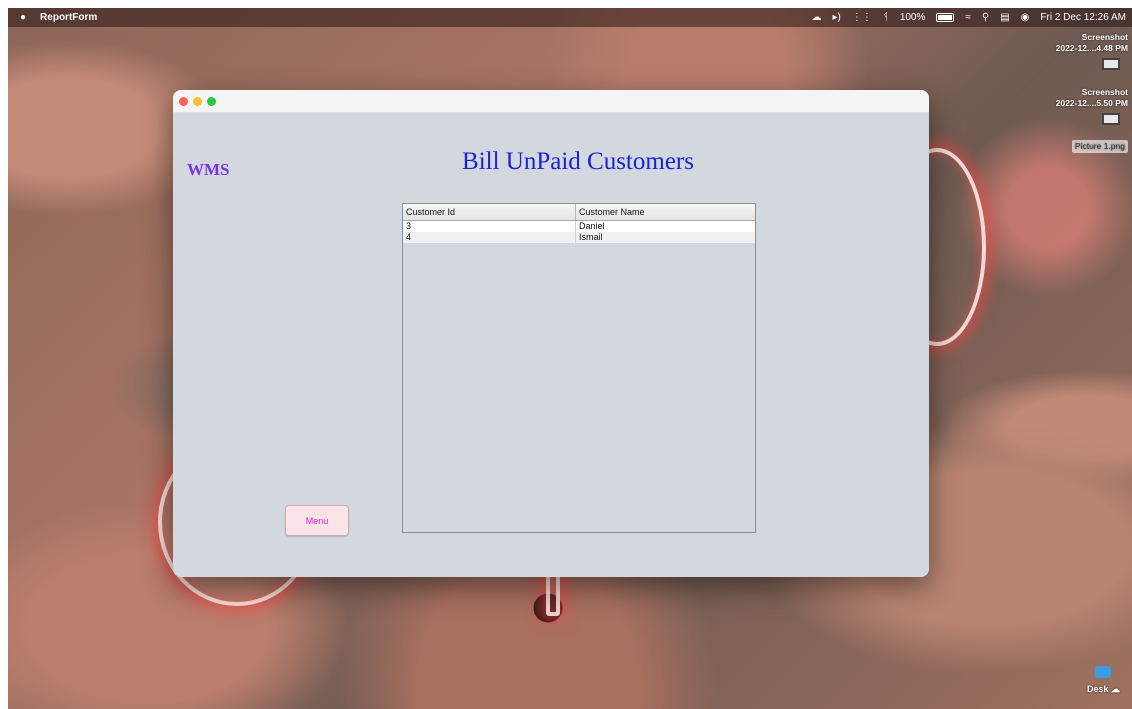 This screenshot has height=709, width=1132. Describe the element at coordinates (183, 101) in the screenshot. I see `close-window-button` at that location.